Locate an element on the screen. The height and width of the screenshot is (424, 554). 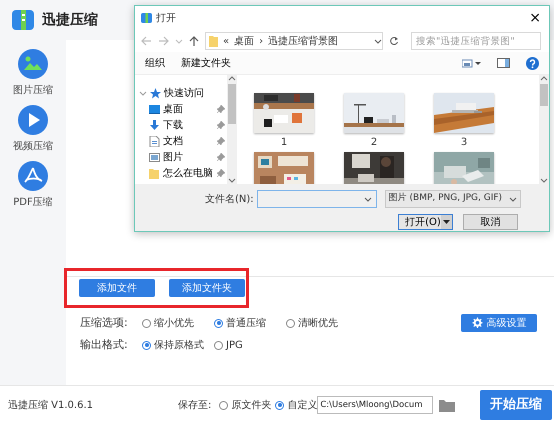
document-icon is located at coordinates (154, 141).